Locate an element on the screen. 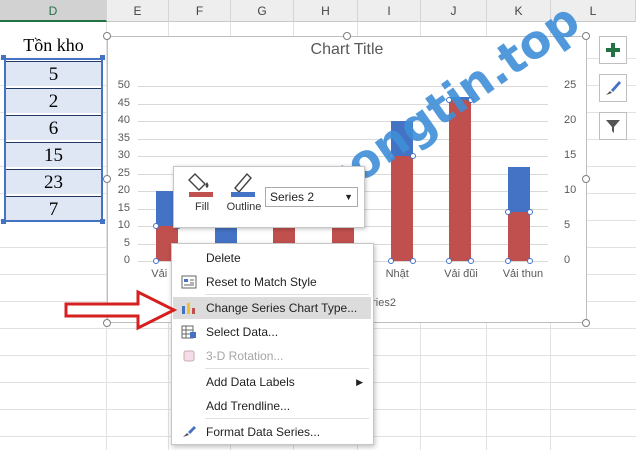  y-axis-tick-label: 45 is located at coordinates (123, 102).